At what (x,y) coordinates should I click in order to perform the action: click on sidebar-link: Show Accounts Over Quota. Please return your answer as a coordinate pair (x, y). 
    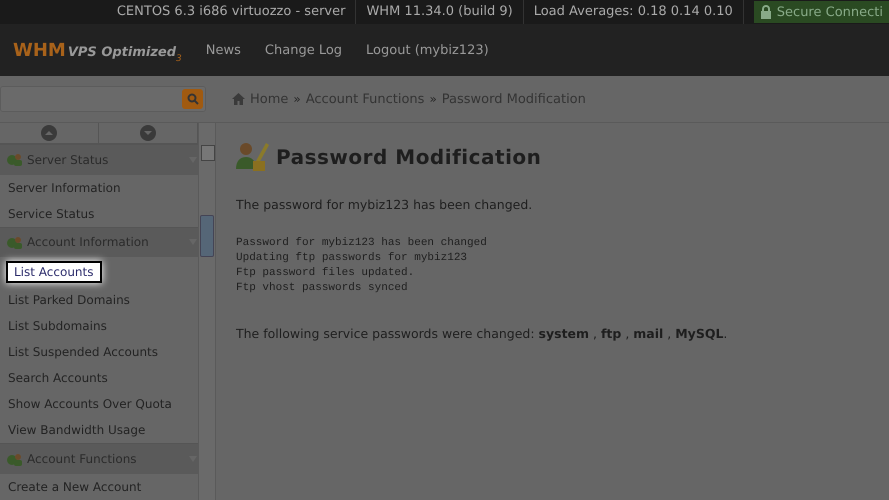
    Looking at the image, I should click on (90, 404).